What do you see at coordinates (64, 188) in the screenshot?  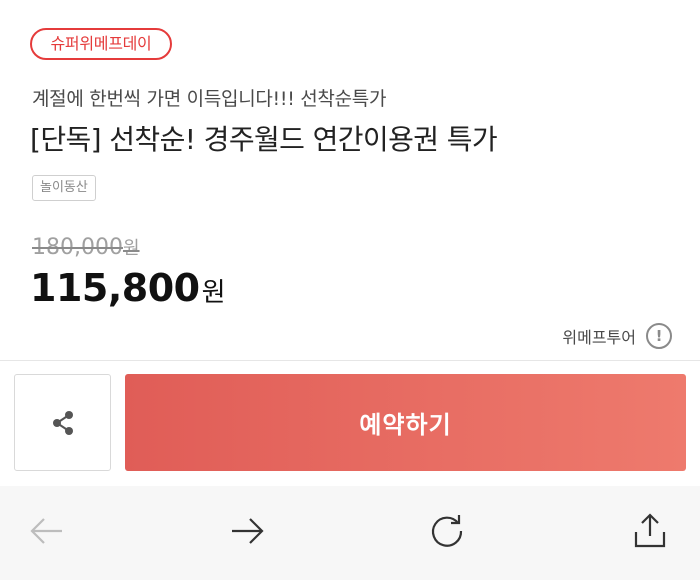 I see `category-tag: 놀이동산` at bounding box center [64, 188].